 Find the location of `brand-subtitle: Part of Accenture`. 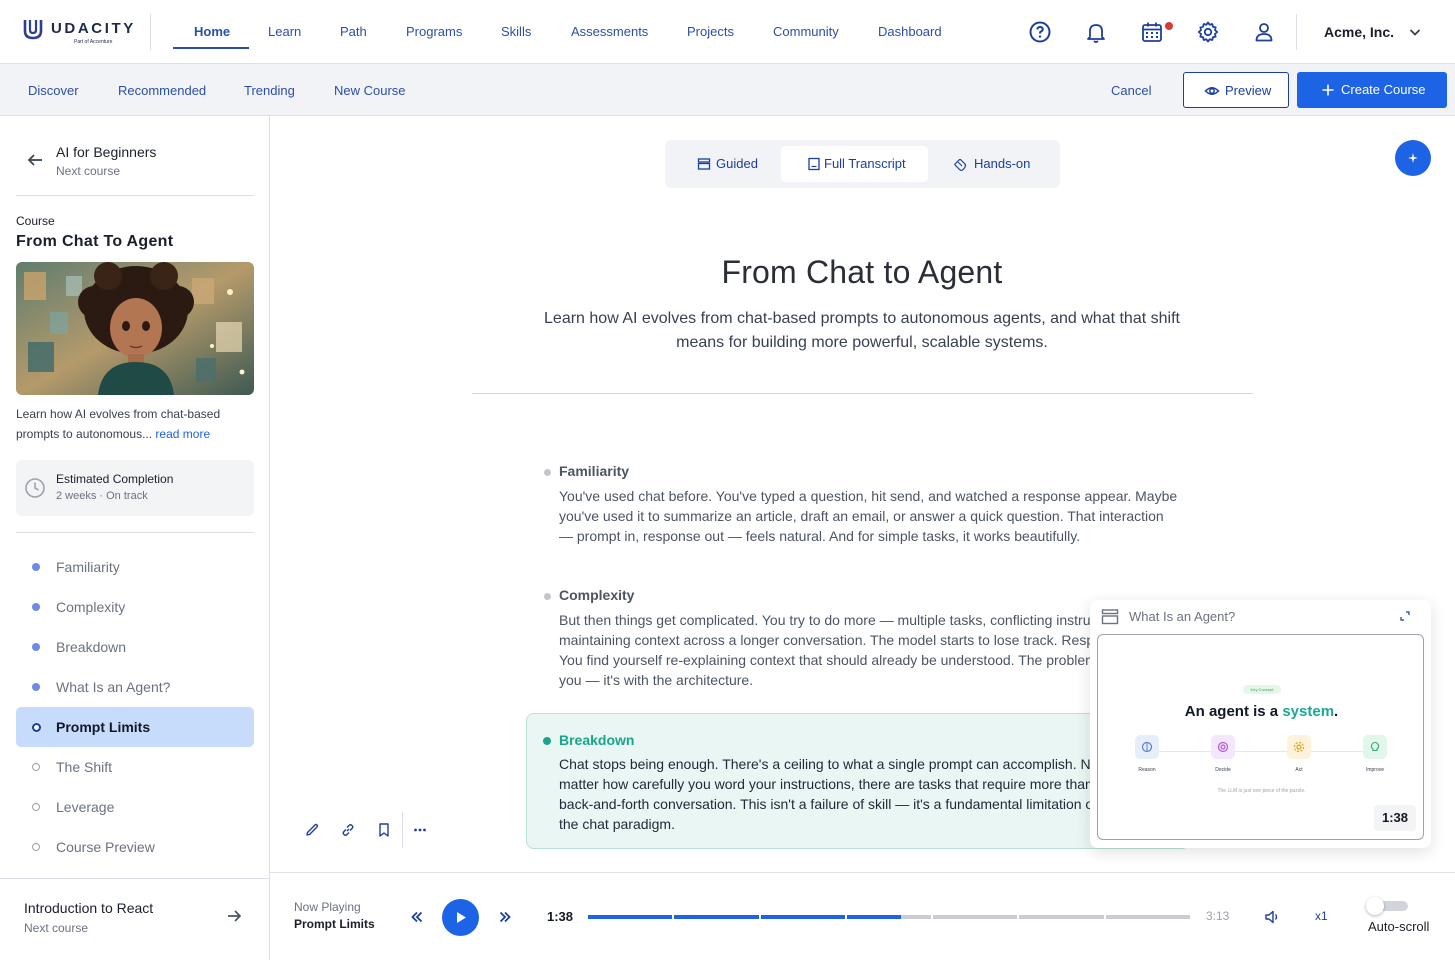

brand-subtitle: Part of Accenture is located at coordinates (93, 42).